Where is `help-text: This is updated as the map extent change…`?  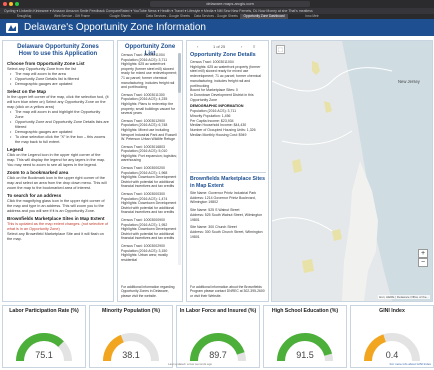
help-text: This is updated as the map extent change… is located at coordinates (58, 227).